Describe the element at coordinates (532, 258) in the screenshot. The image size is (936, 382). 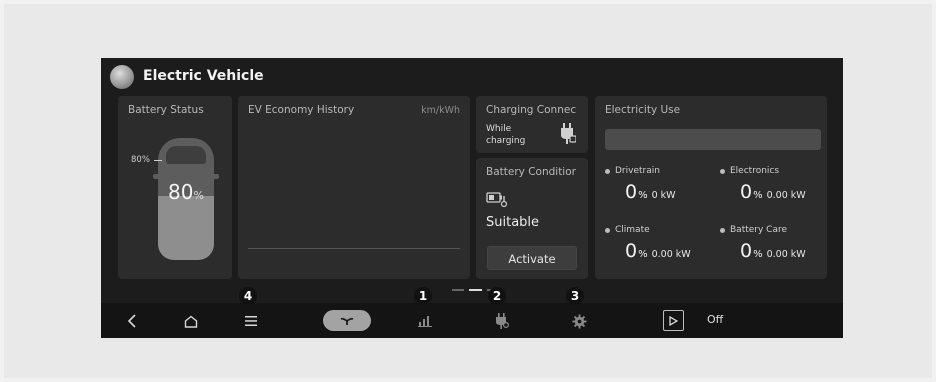
I see `activate-button: Activate` at that location.